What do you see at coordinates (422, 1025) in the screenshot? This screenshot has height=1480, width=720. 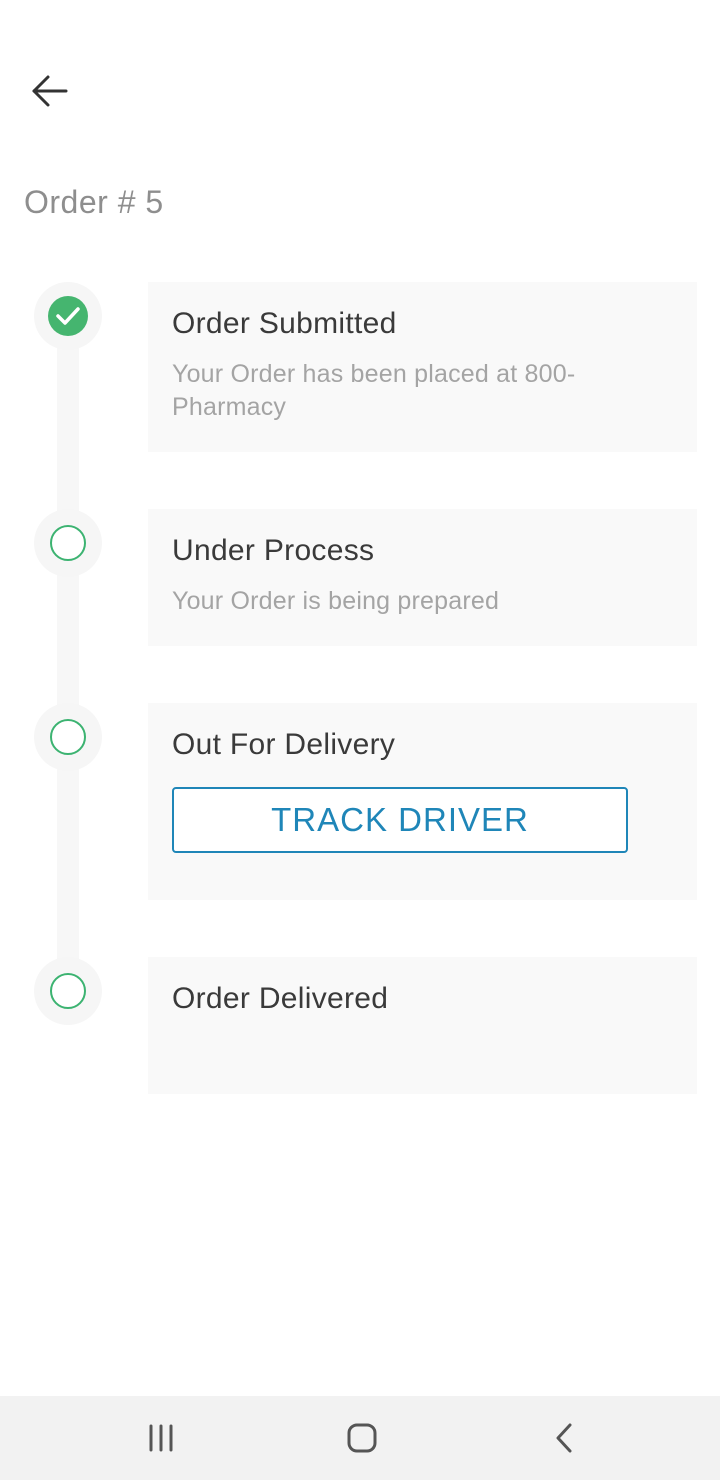 I see `step-card-delivered: Order Delivered` at bounding box center [422, 1025].